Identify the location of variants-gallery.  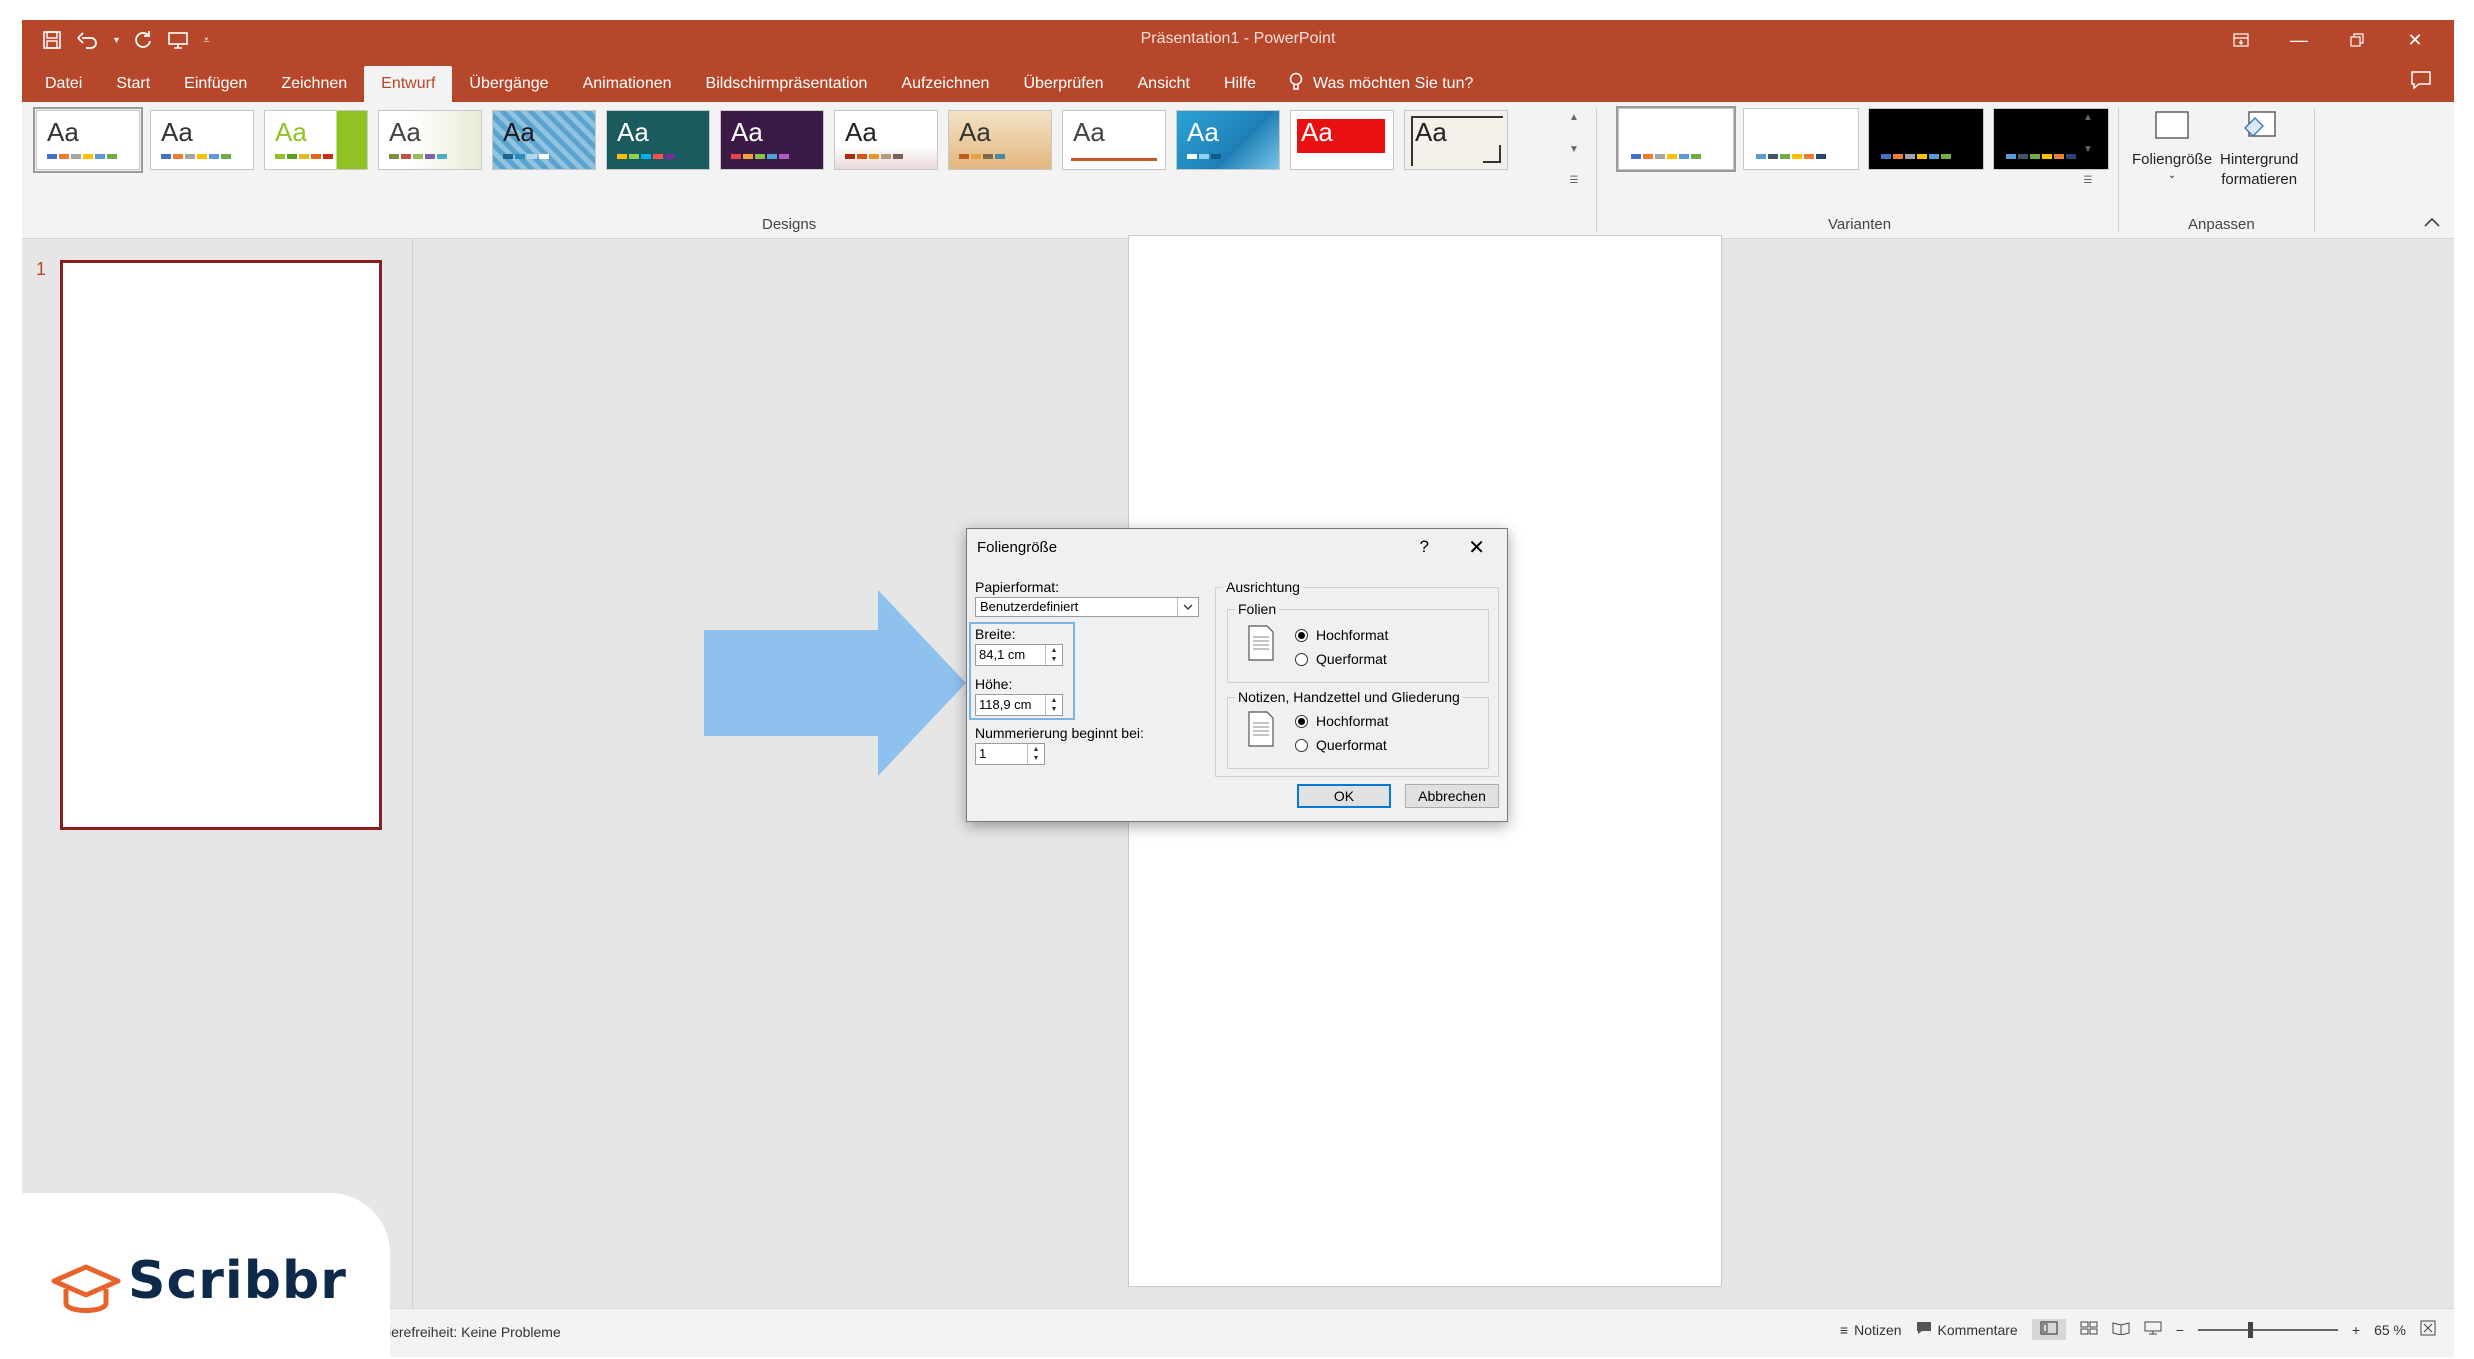
(1862, 139).